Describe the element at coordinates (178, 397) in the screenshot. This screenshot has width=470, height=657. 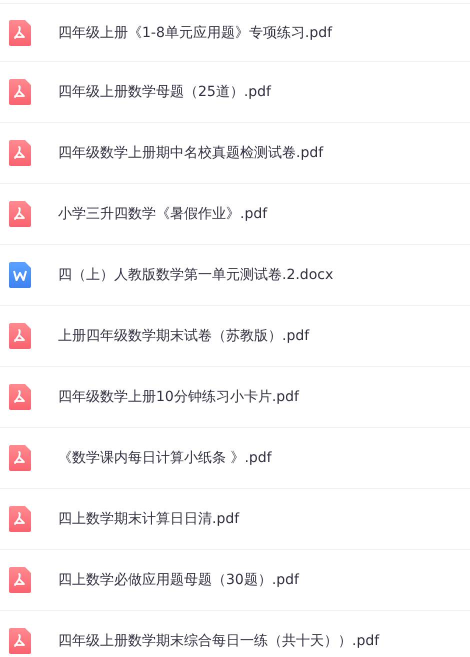
I see `file-name: 四年级数学上册10分钟练习小卡片.pdf` at that location.